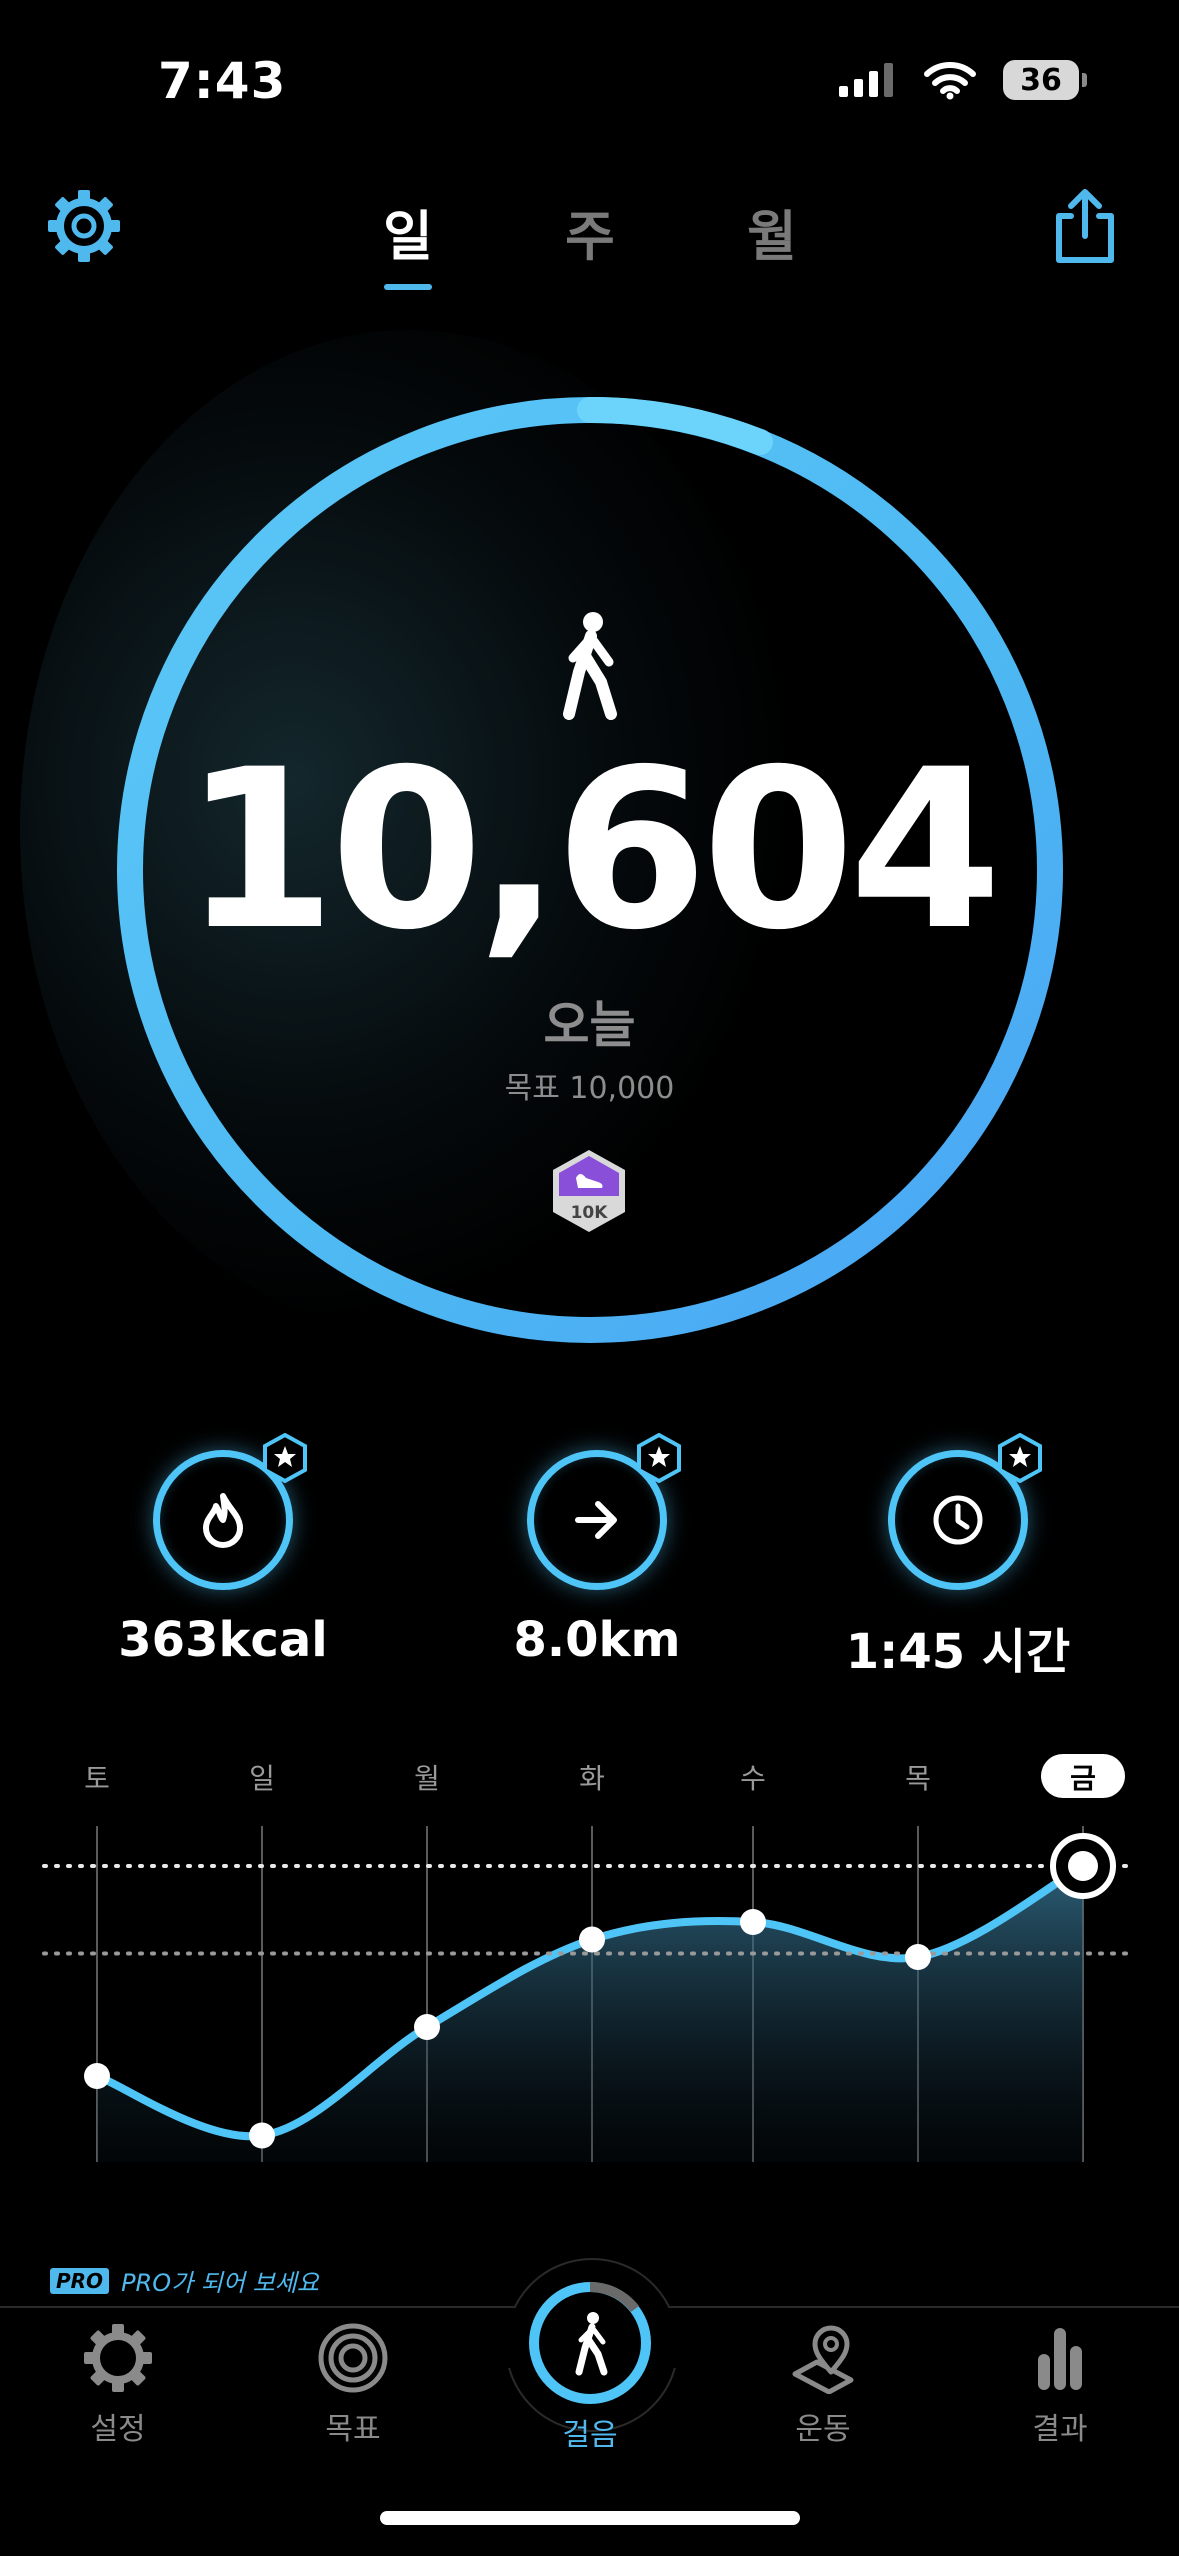 This screenshot has width=1179, height=2556. Describe the element at coordinates (597, 1640) in the screenshot. I see `stat-value-distance: 8.0km` at that location.